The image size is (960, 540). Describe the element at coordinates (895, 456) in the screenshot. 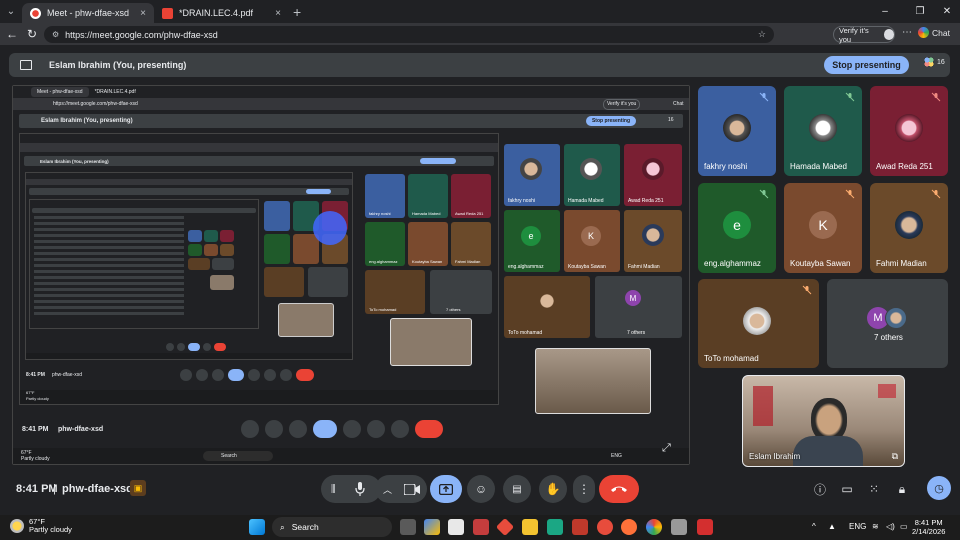

I see `pip-icon: ⧉` at that location.